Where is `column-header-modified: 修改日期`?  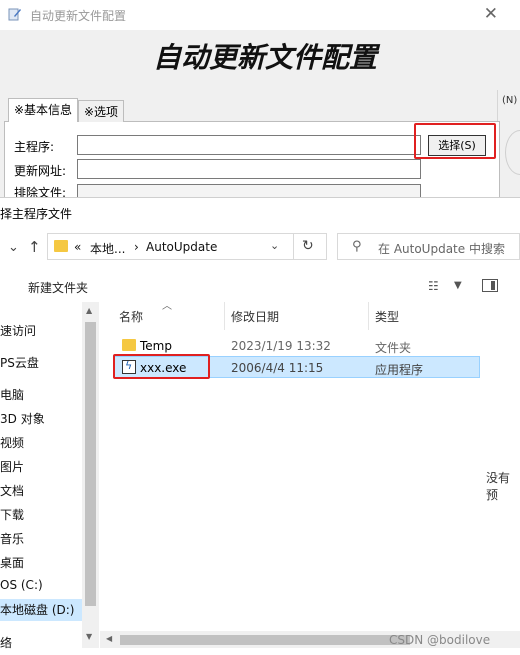 column-header-modified: 修改日期 is located at coordinates (255, 316).